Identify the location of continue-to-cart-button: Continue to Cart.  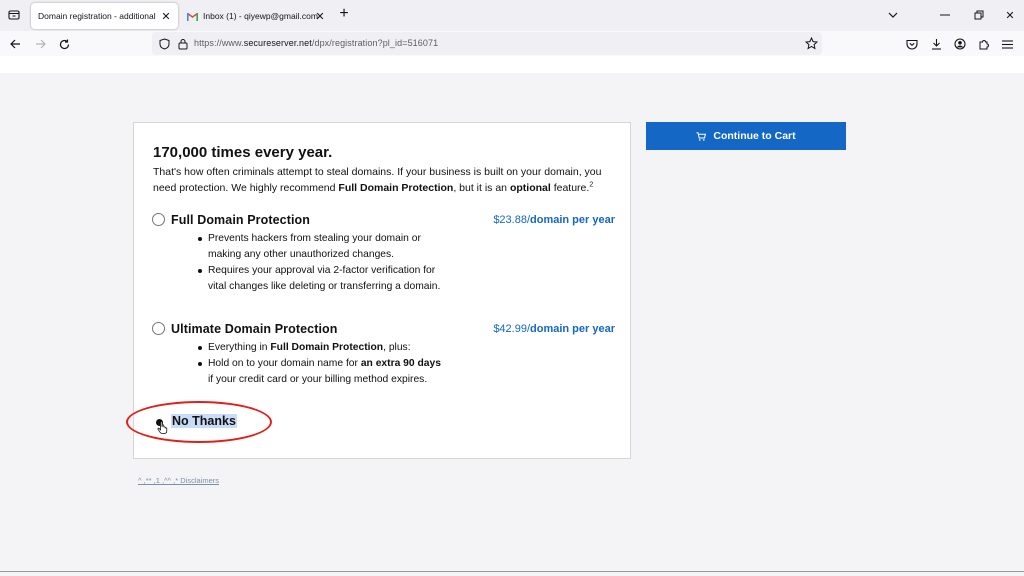
(746, 136).